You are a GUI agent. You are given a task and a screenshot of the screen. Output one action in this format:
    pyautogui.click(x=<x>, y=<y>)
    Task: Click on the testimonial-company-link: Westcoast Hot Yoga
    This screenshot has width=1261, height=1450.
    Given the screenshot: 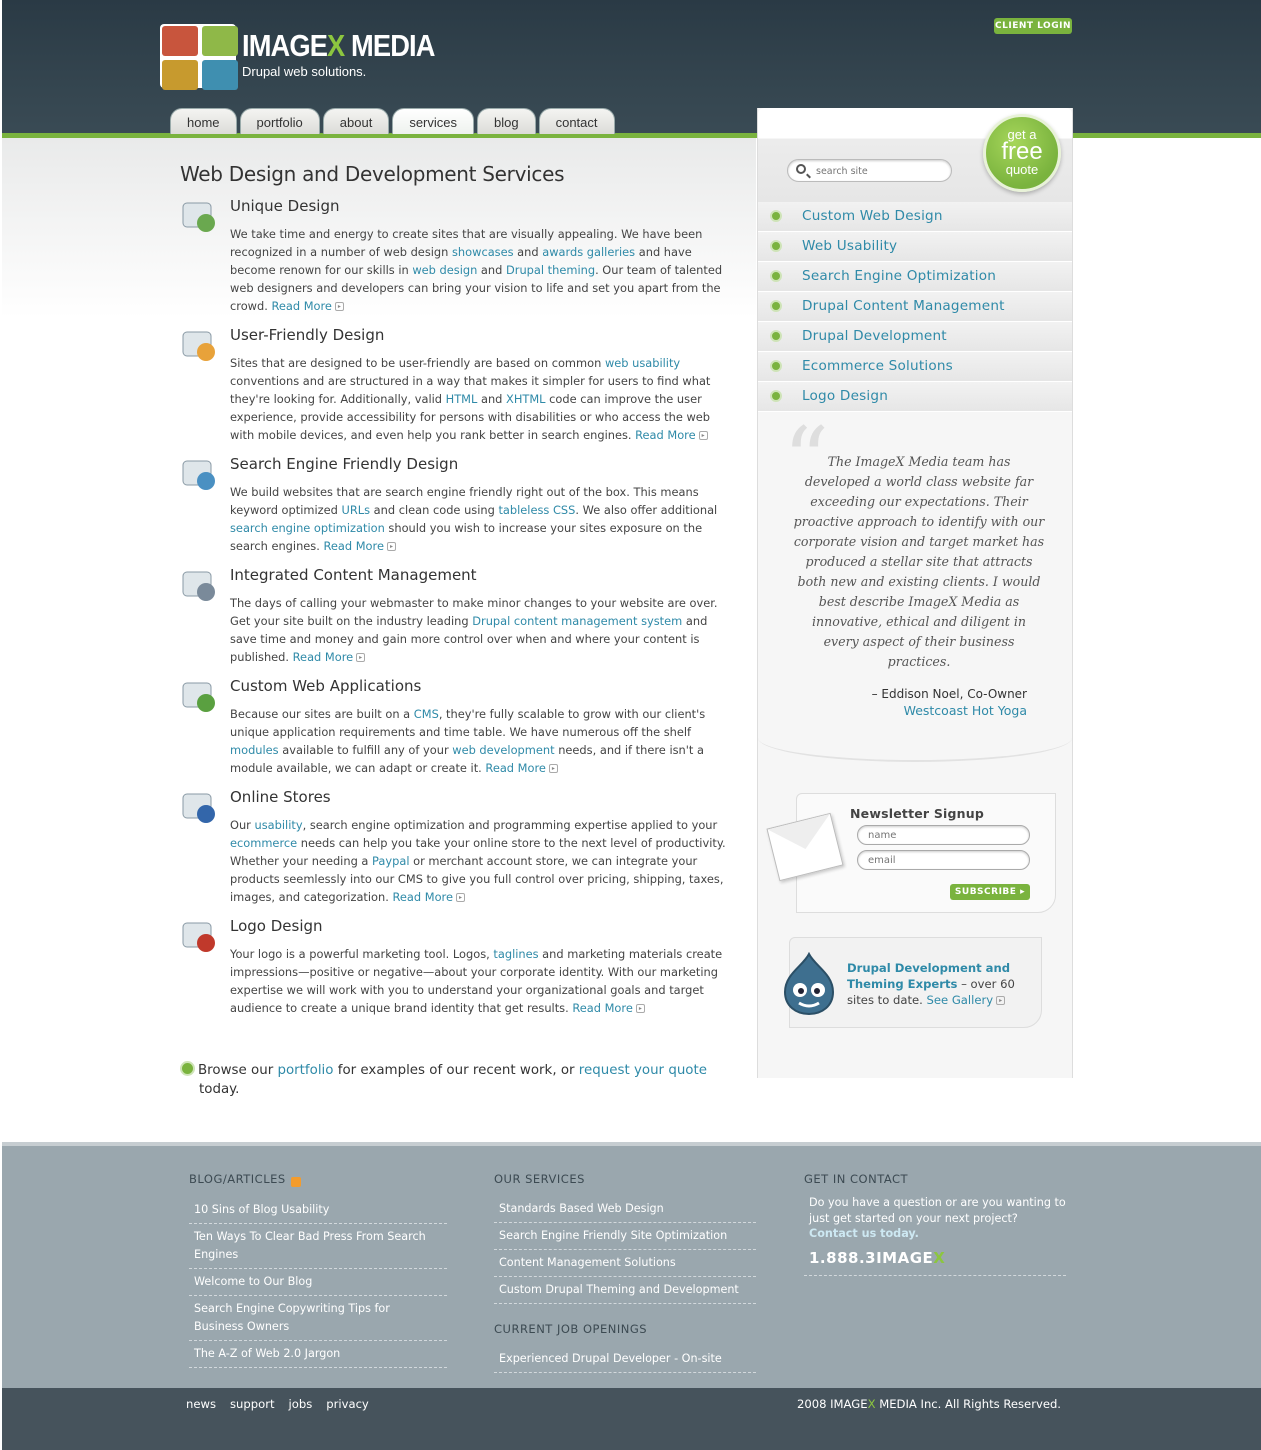 What is the action you would take?
    pyautogui.click(x=965, y=710)
    